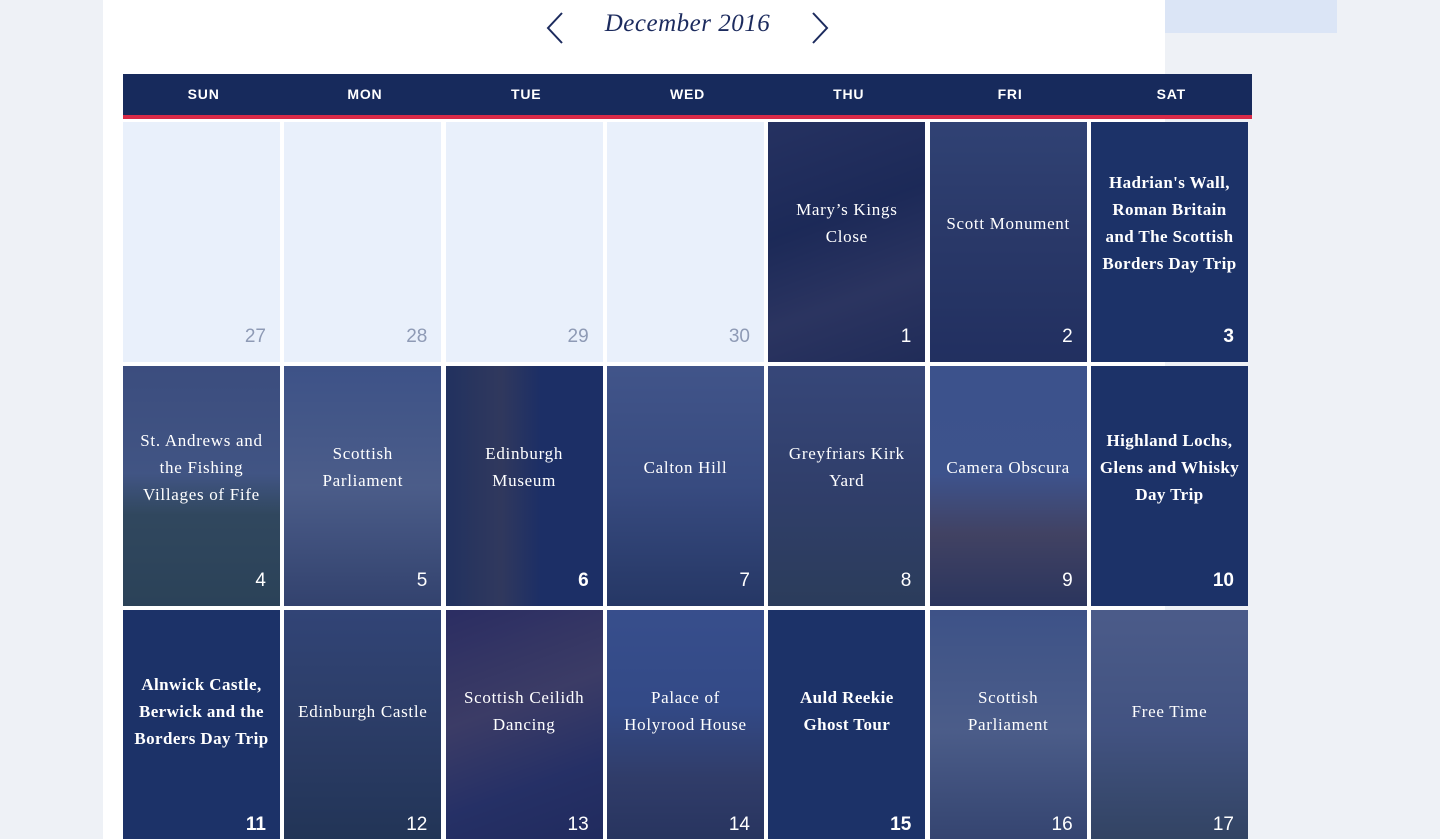  I want to click on day-number: 15, so click(901, 824).